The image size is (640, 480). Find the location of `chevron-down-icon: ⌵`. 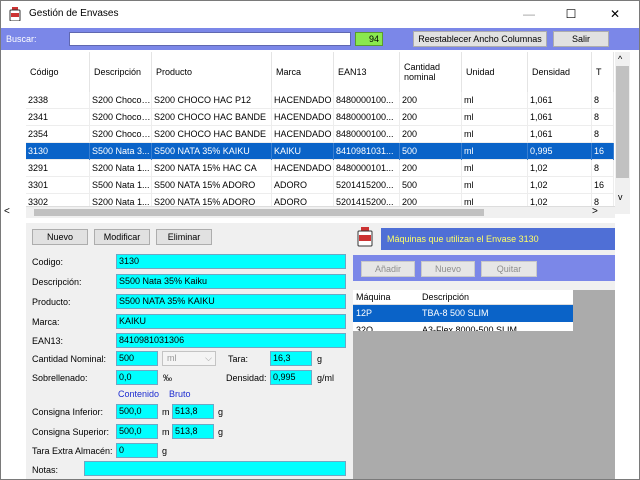

chevron-down-icon: ⌵ is located at coordinates (208, 358).